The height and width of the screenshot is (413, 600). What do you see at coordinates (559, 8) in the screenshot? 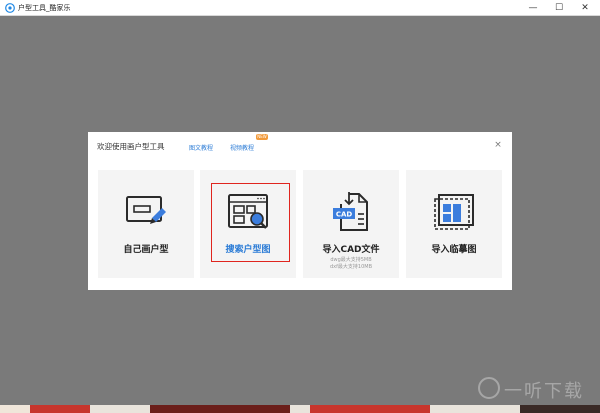
I see `maximize-button: ☐` at bounding box center [559, 8].